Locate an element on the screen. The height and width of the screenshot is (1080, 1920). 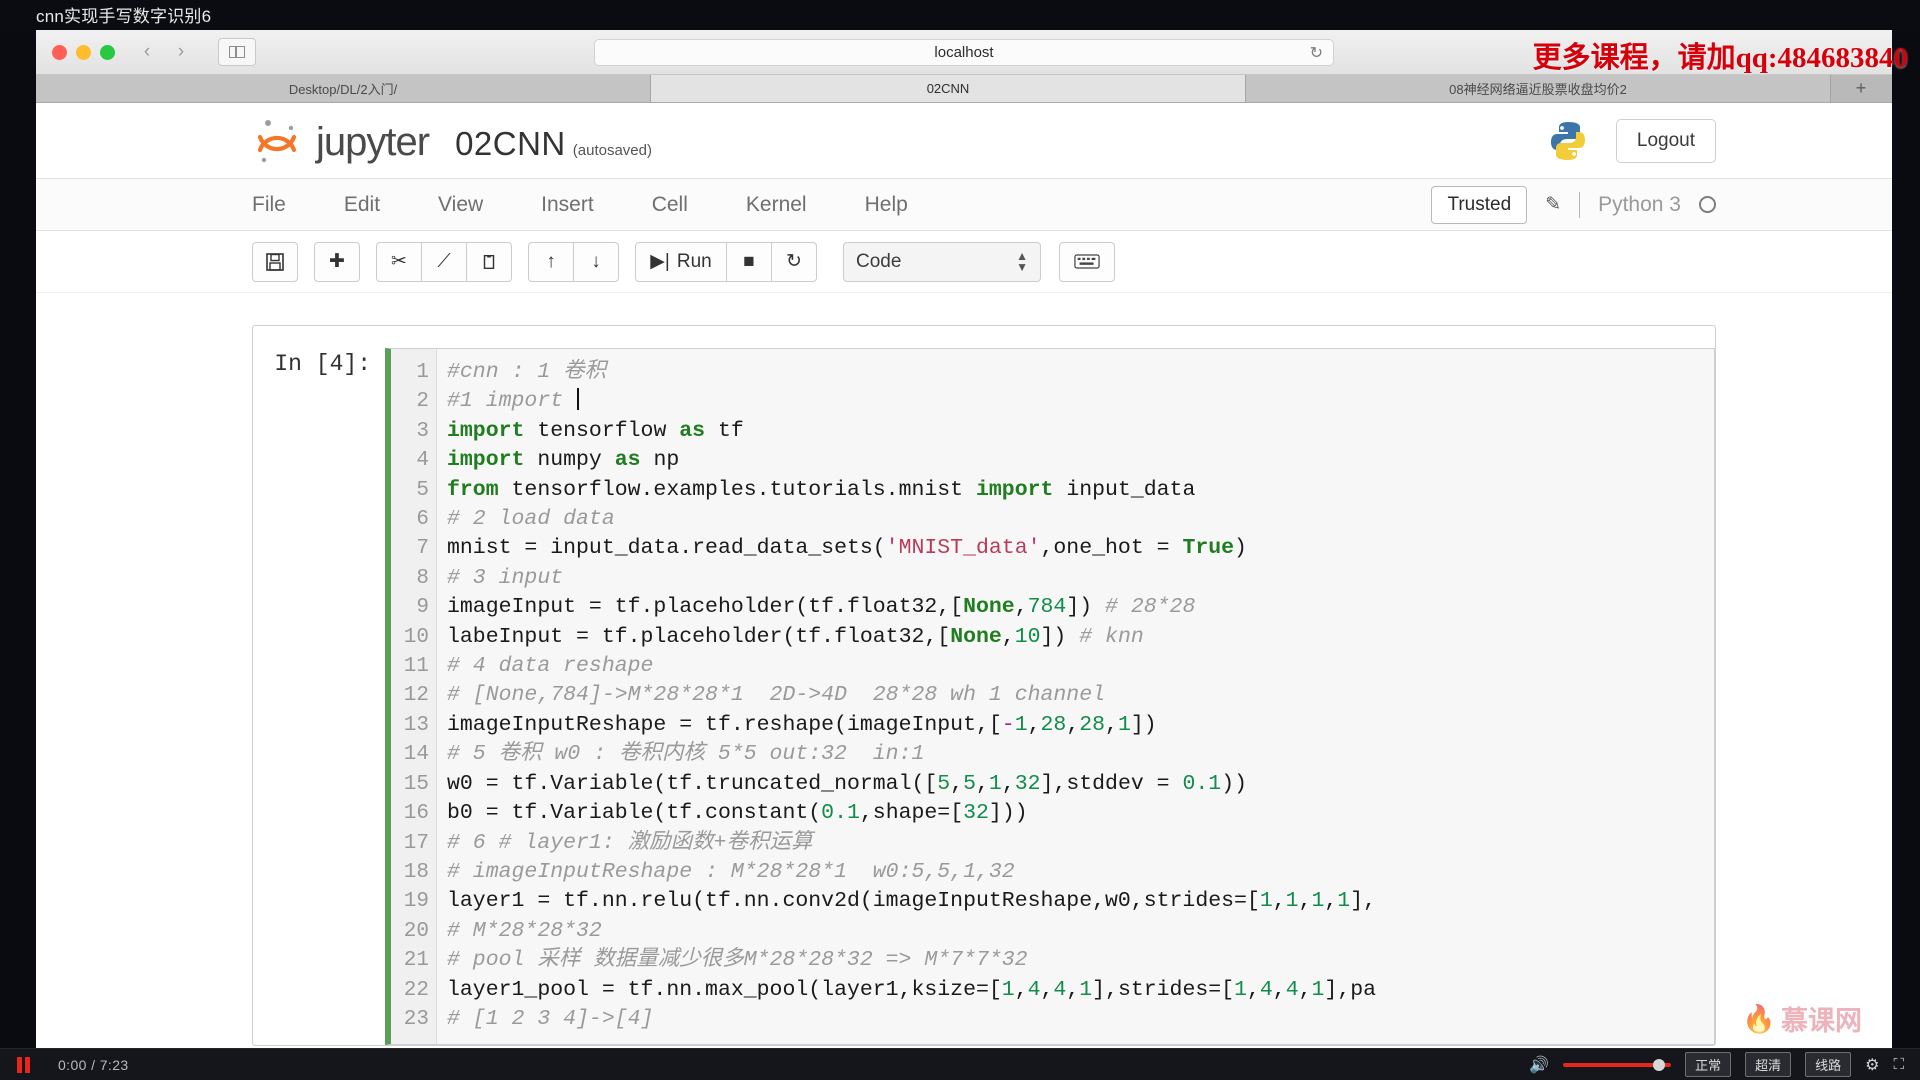
menu-help: Help is located at coordinates (886, 205).